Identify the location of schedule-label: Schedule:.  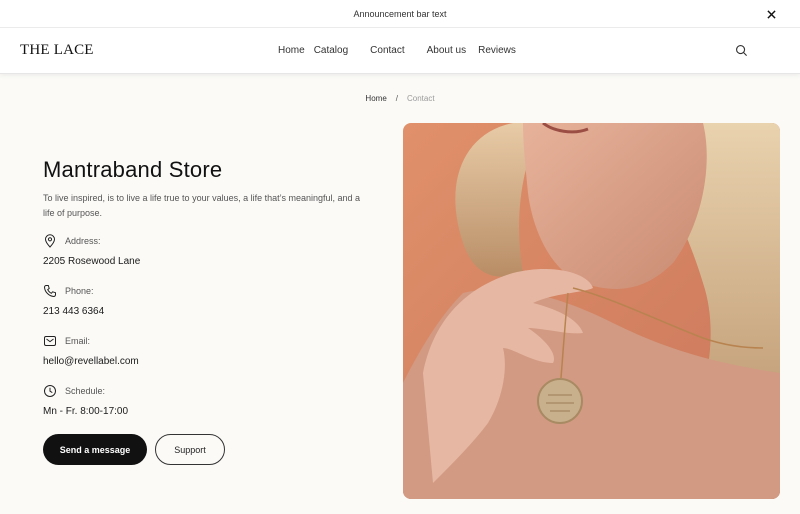
(85, 391).